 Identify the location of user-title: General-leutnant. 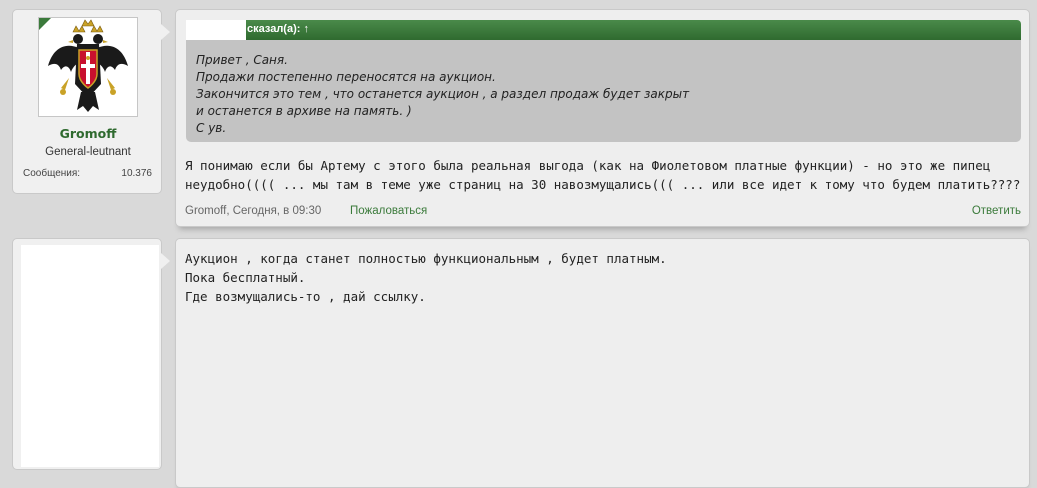
(88, 152).